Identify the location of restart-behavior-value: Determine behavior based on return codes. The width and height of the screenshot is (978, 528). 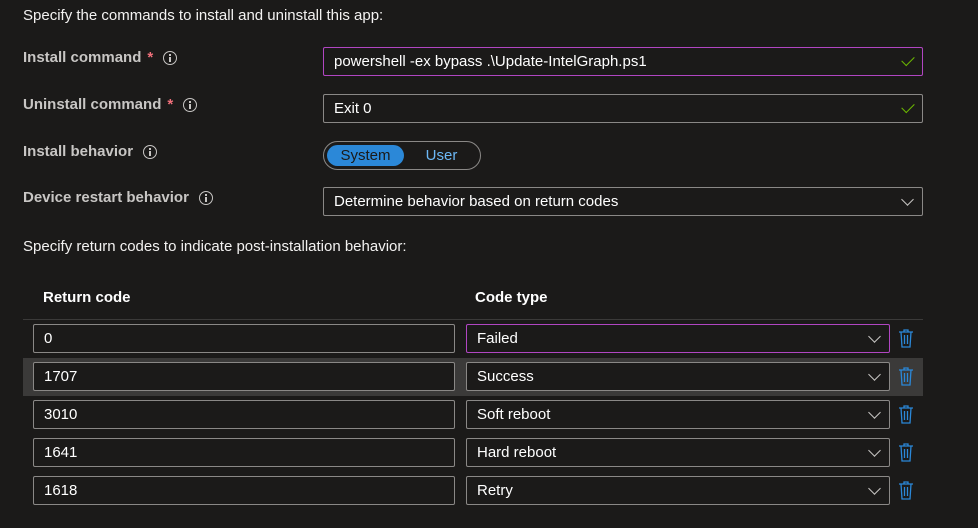
(476, 201).